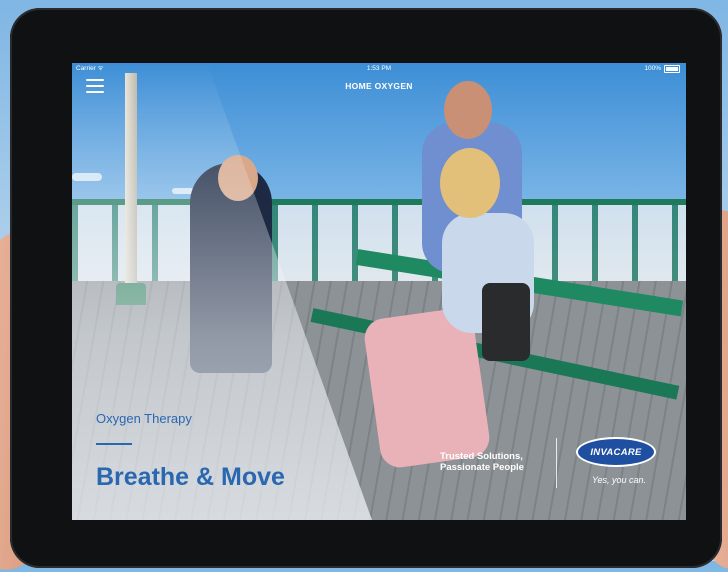 This screenshot has width=728, height=572. Describe the element at coordinates (506, 322) in the screenshot. I see `oxygen-concentrator` at that location.